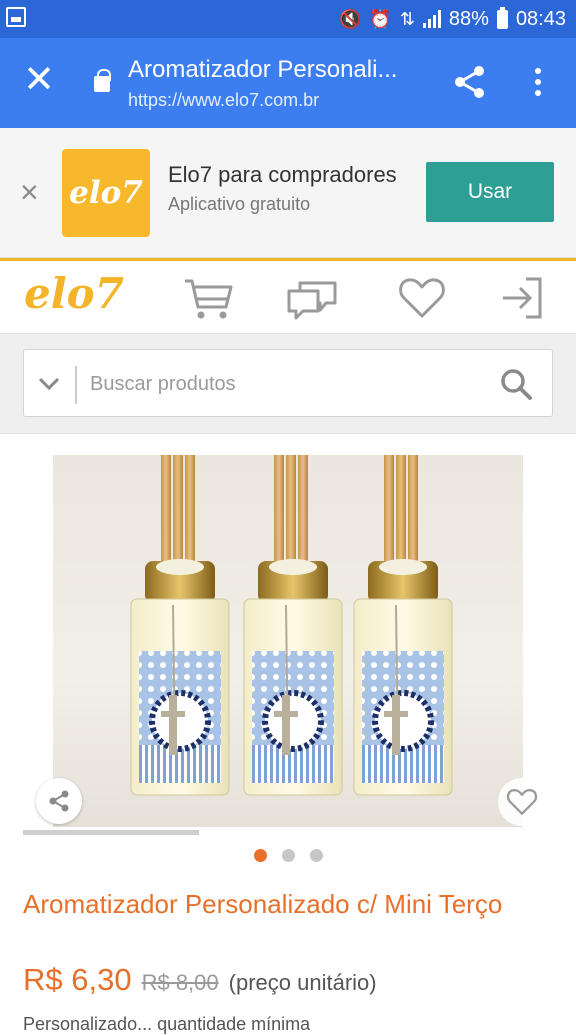  I want to click on product-note: Personalizado... quantidade mínima, so click(167, 1024).